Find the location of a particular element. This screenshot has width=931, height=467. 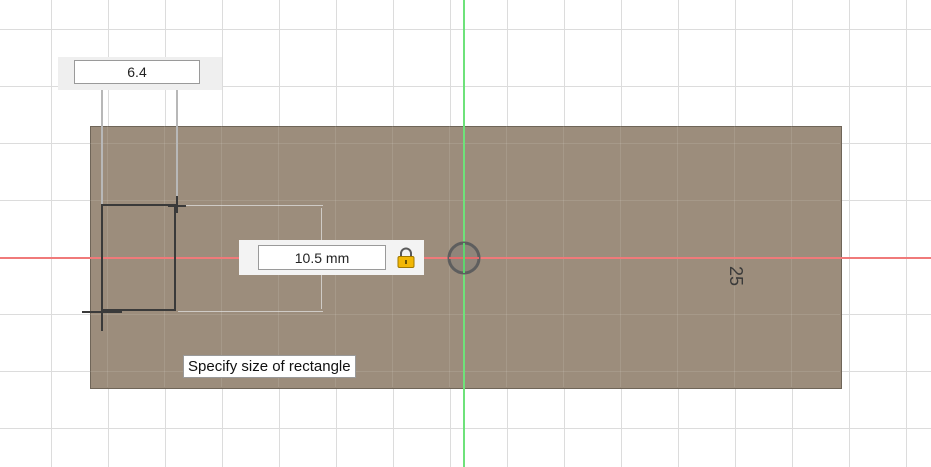

width-dimension-input is located at coordinates (137, 72).